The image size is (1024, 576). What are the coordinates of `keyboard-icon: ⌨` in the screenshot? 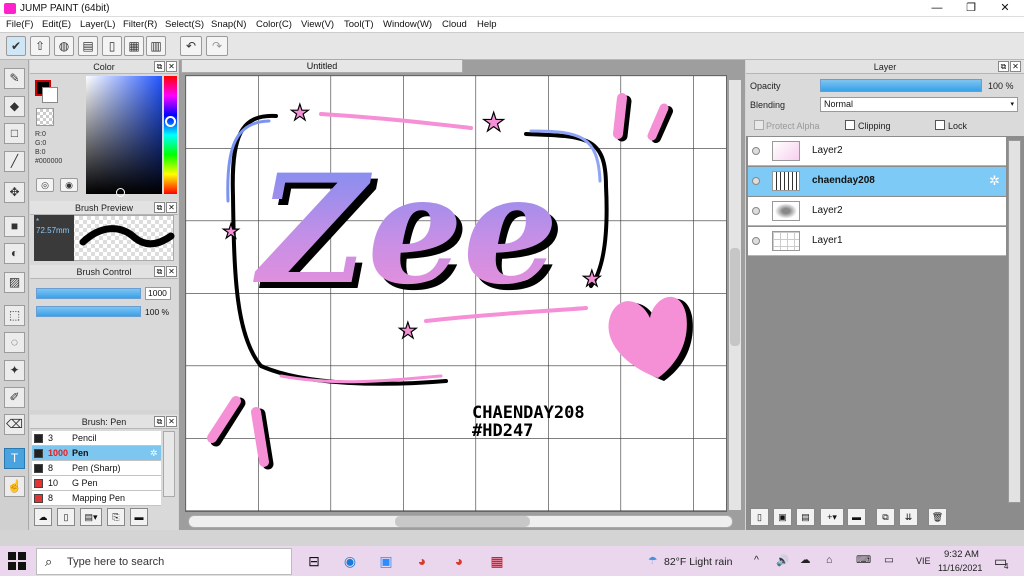 It's located at (863, 560).